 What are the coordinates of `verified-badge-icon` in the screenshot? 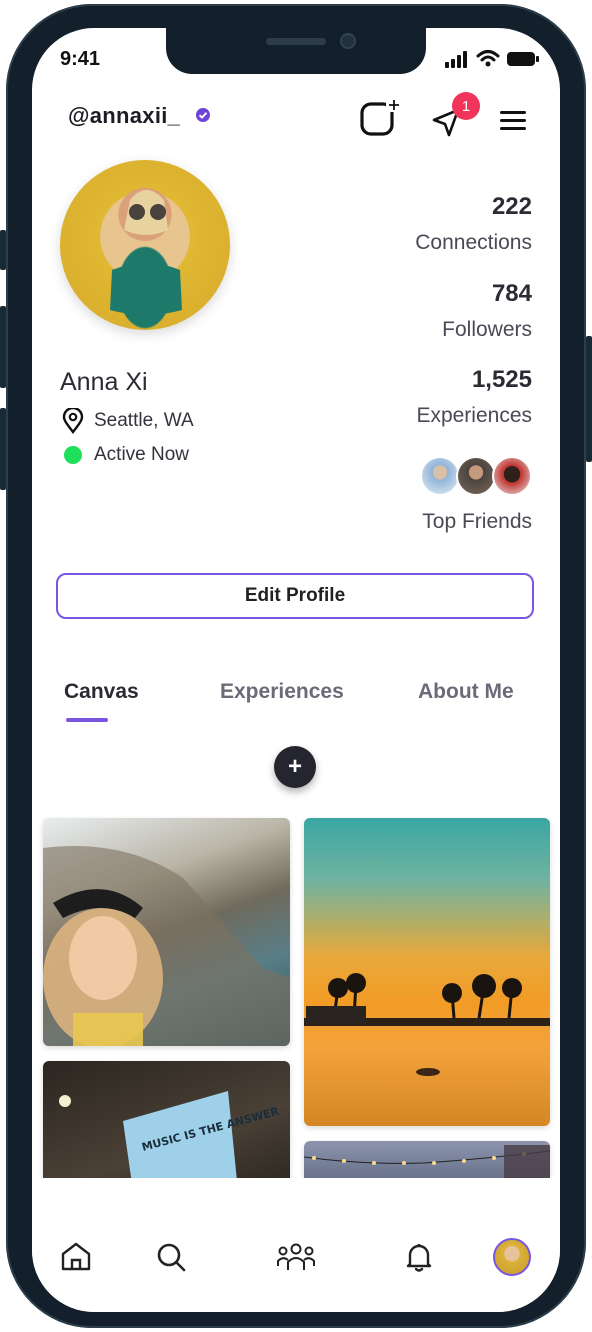 It's located at (203, 115).